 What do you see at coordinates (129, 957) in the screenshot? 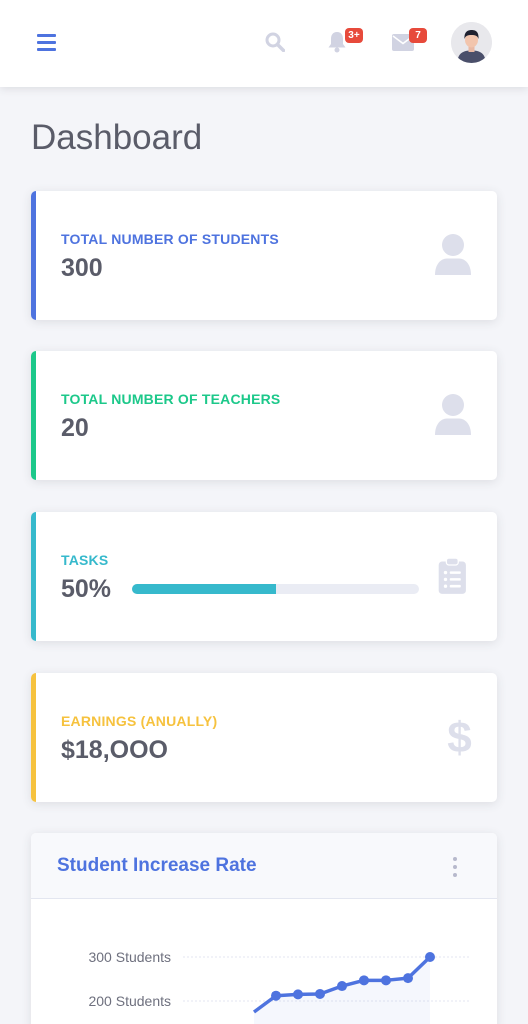
I see `chart-y-tick-label: 300 Students` at bounding box center [129, 957].